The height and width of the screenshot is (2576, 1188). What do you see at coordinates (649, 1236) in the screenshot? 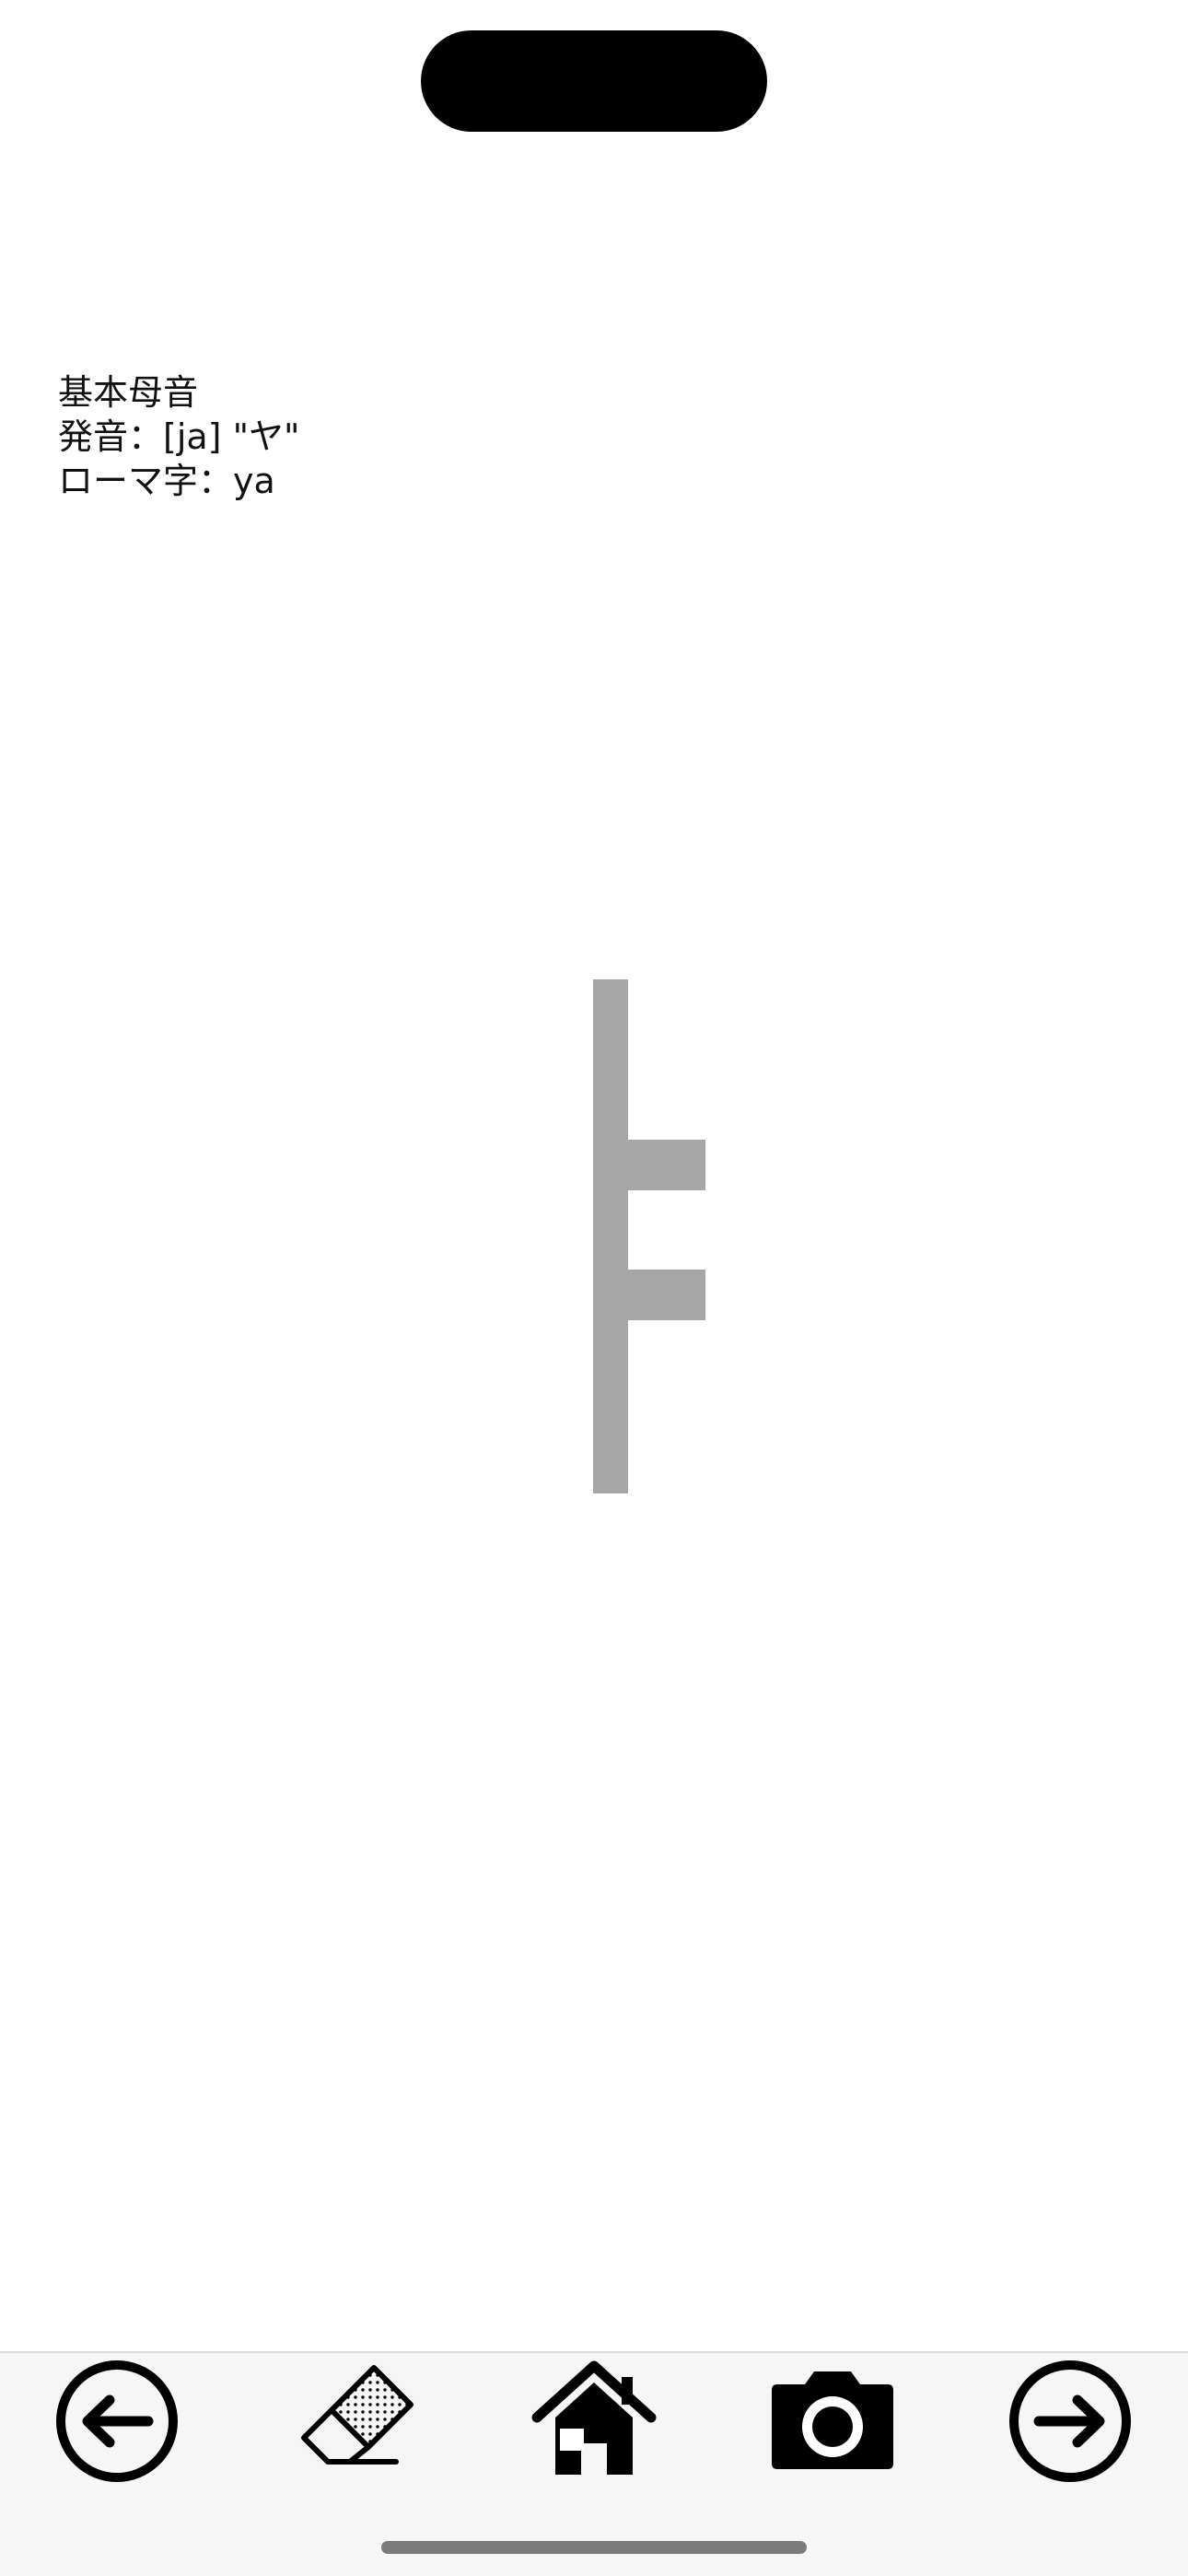
I see `glyph-strokes` at bounding box center [649, 1236].